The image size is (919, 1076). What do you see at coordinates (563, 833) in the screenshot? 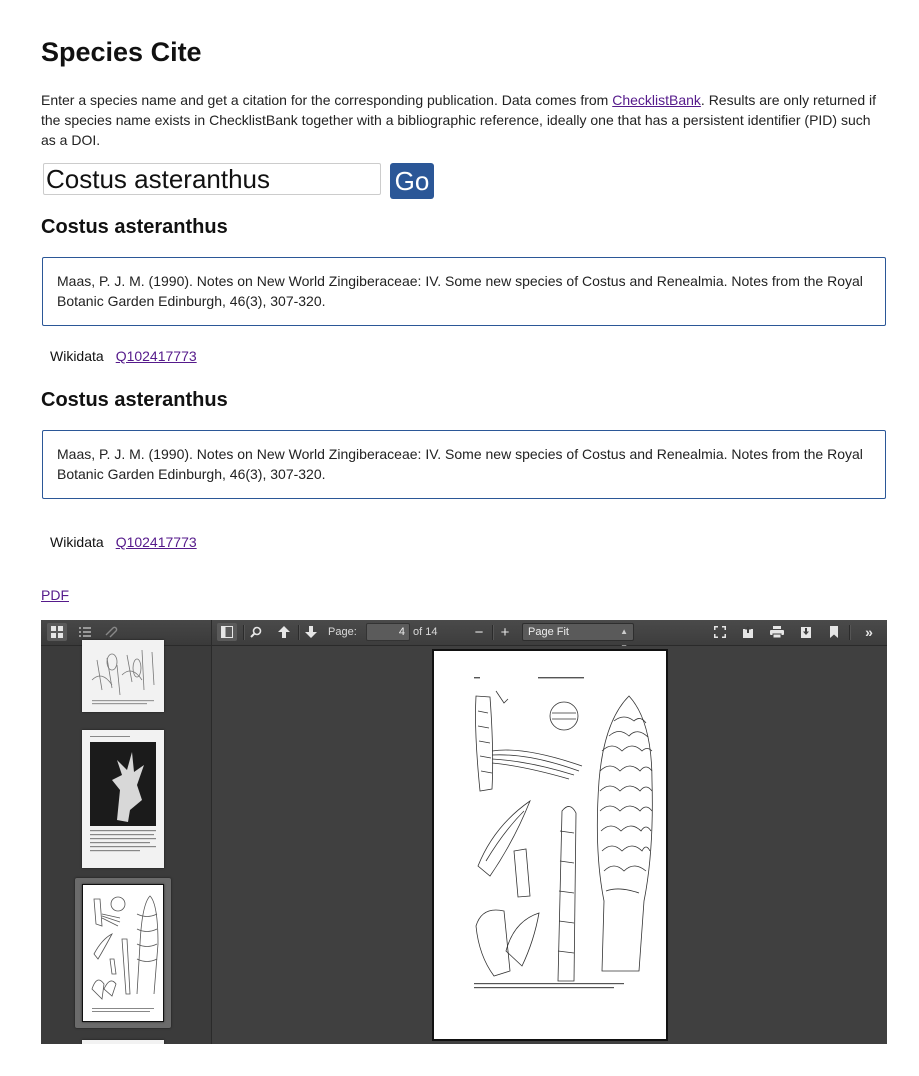
I see `botanical-illustration` at bounding box center [563, 833].